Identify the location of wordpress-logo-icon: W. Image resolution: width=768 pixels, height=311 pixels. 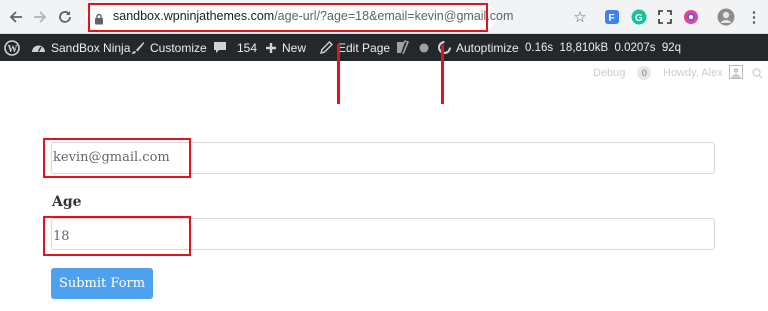
(14, 47).